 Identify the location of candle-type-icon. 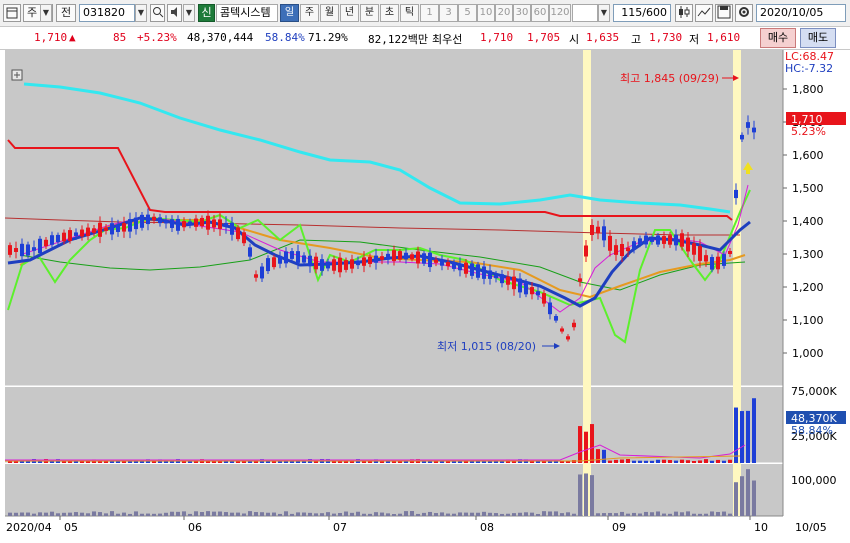
(684, 13).